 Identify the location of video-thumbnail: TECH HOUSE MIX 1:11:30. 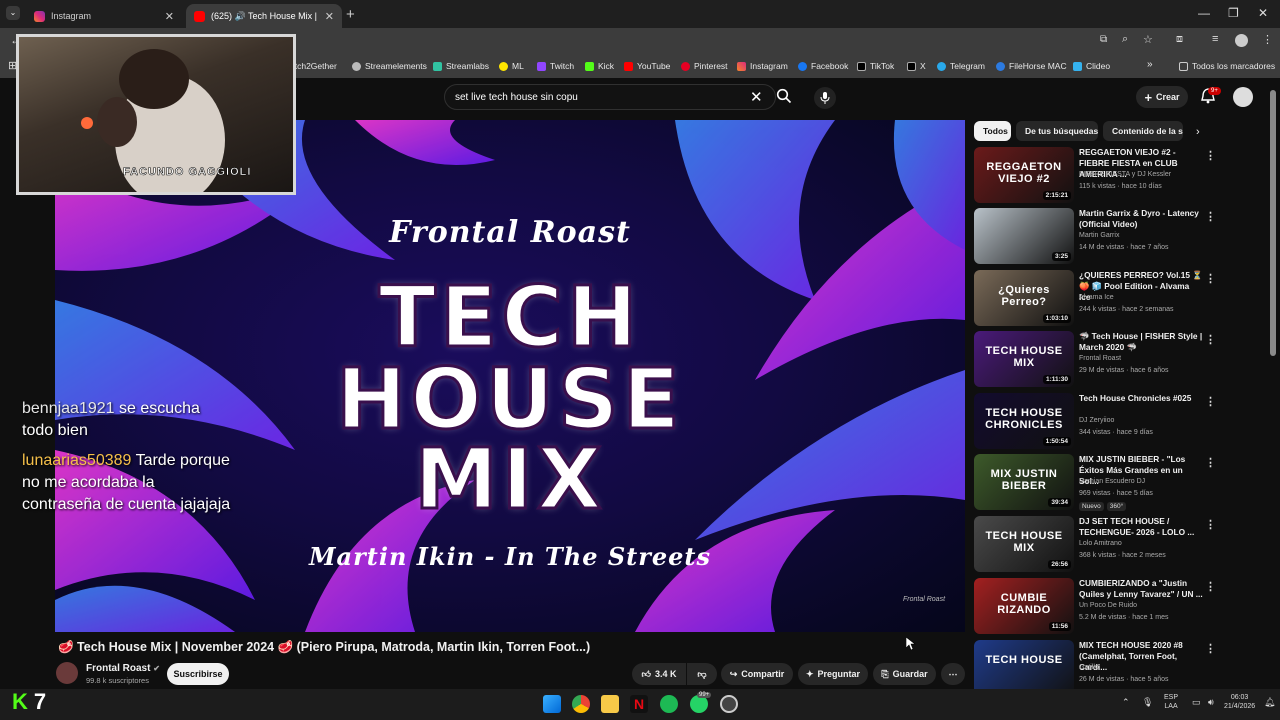
(1024, 359).